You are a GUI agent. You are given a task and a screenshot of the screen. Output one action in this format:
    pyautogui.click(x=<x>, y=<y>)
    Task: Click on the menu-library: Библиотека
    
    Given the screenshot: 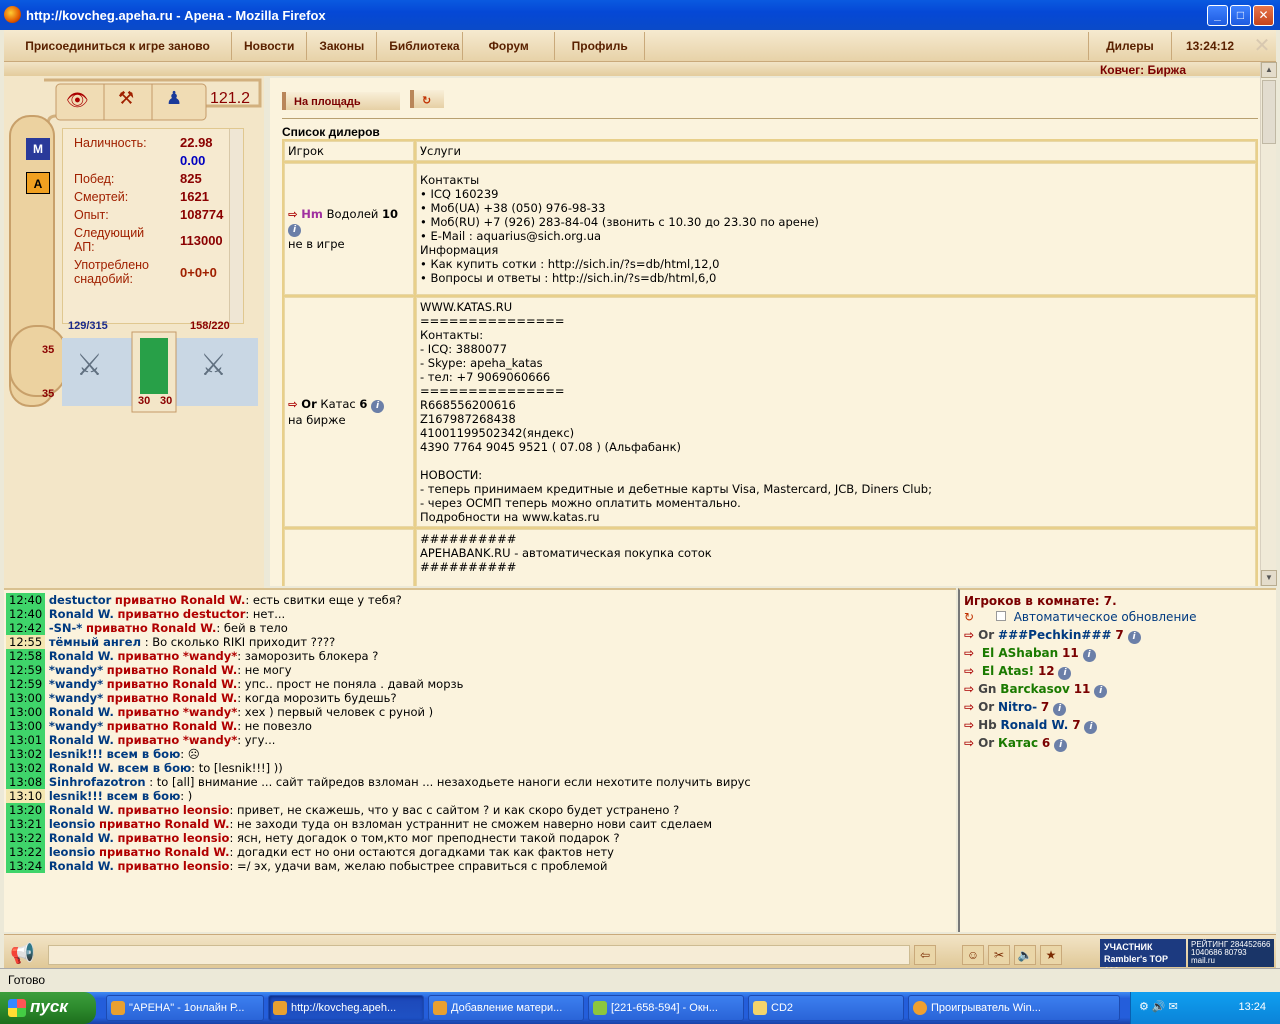 What is the action you would take?
    pyautogui.click(x=420, y=45)
    